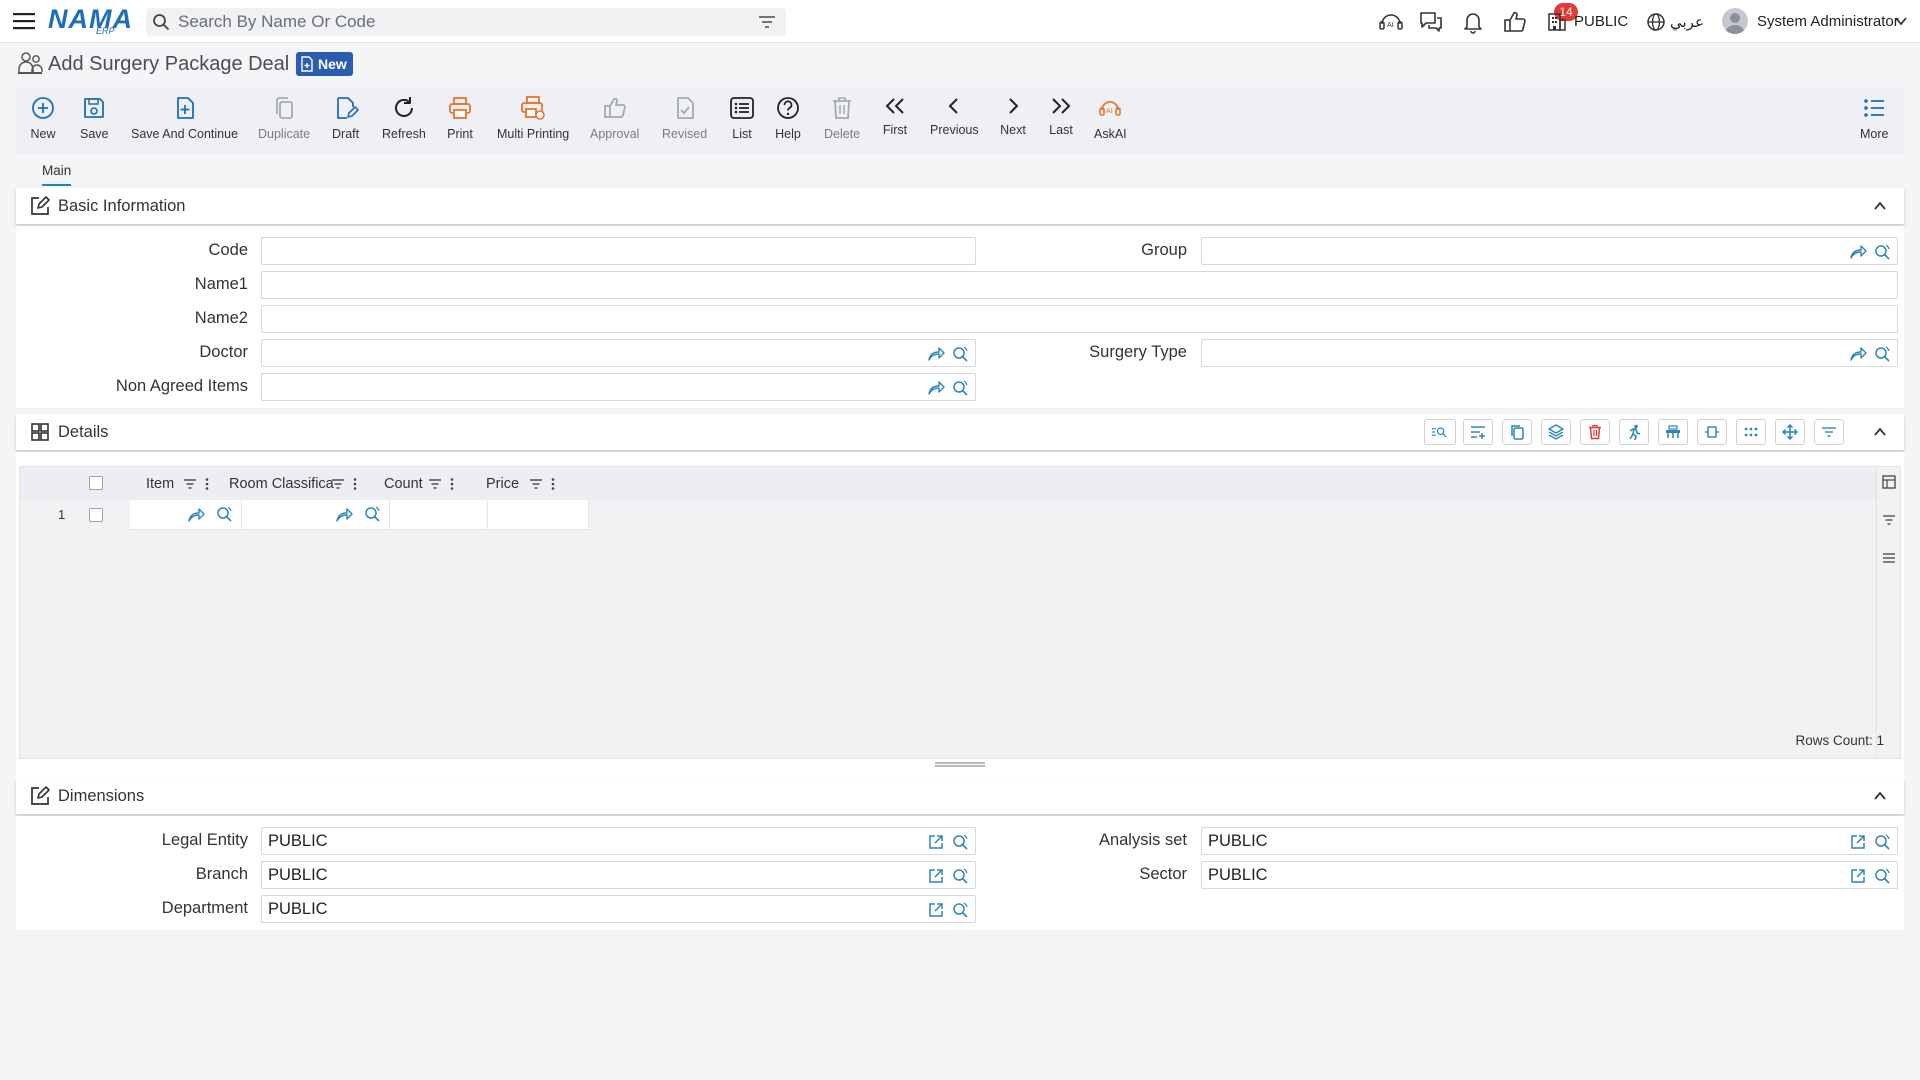 The width and height of the screenshot is (1920, 1080). Describe the element at coordinates (1391, 22) in the screenshot. I see `ai-assistant-icon: AI` at that location.